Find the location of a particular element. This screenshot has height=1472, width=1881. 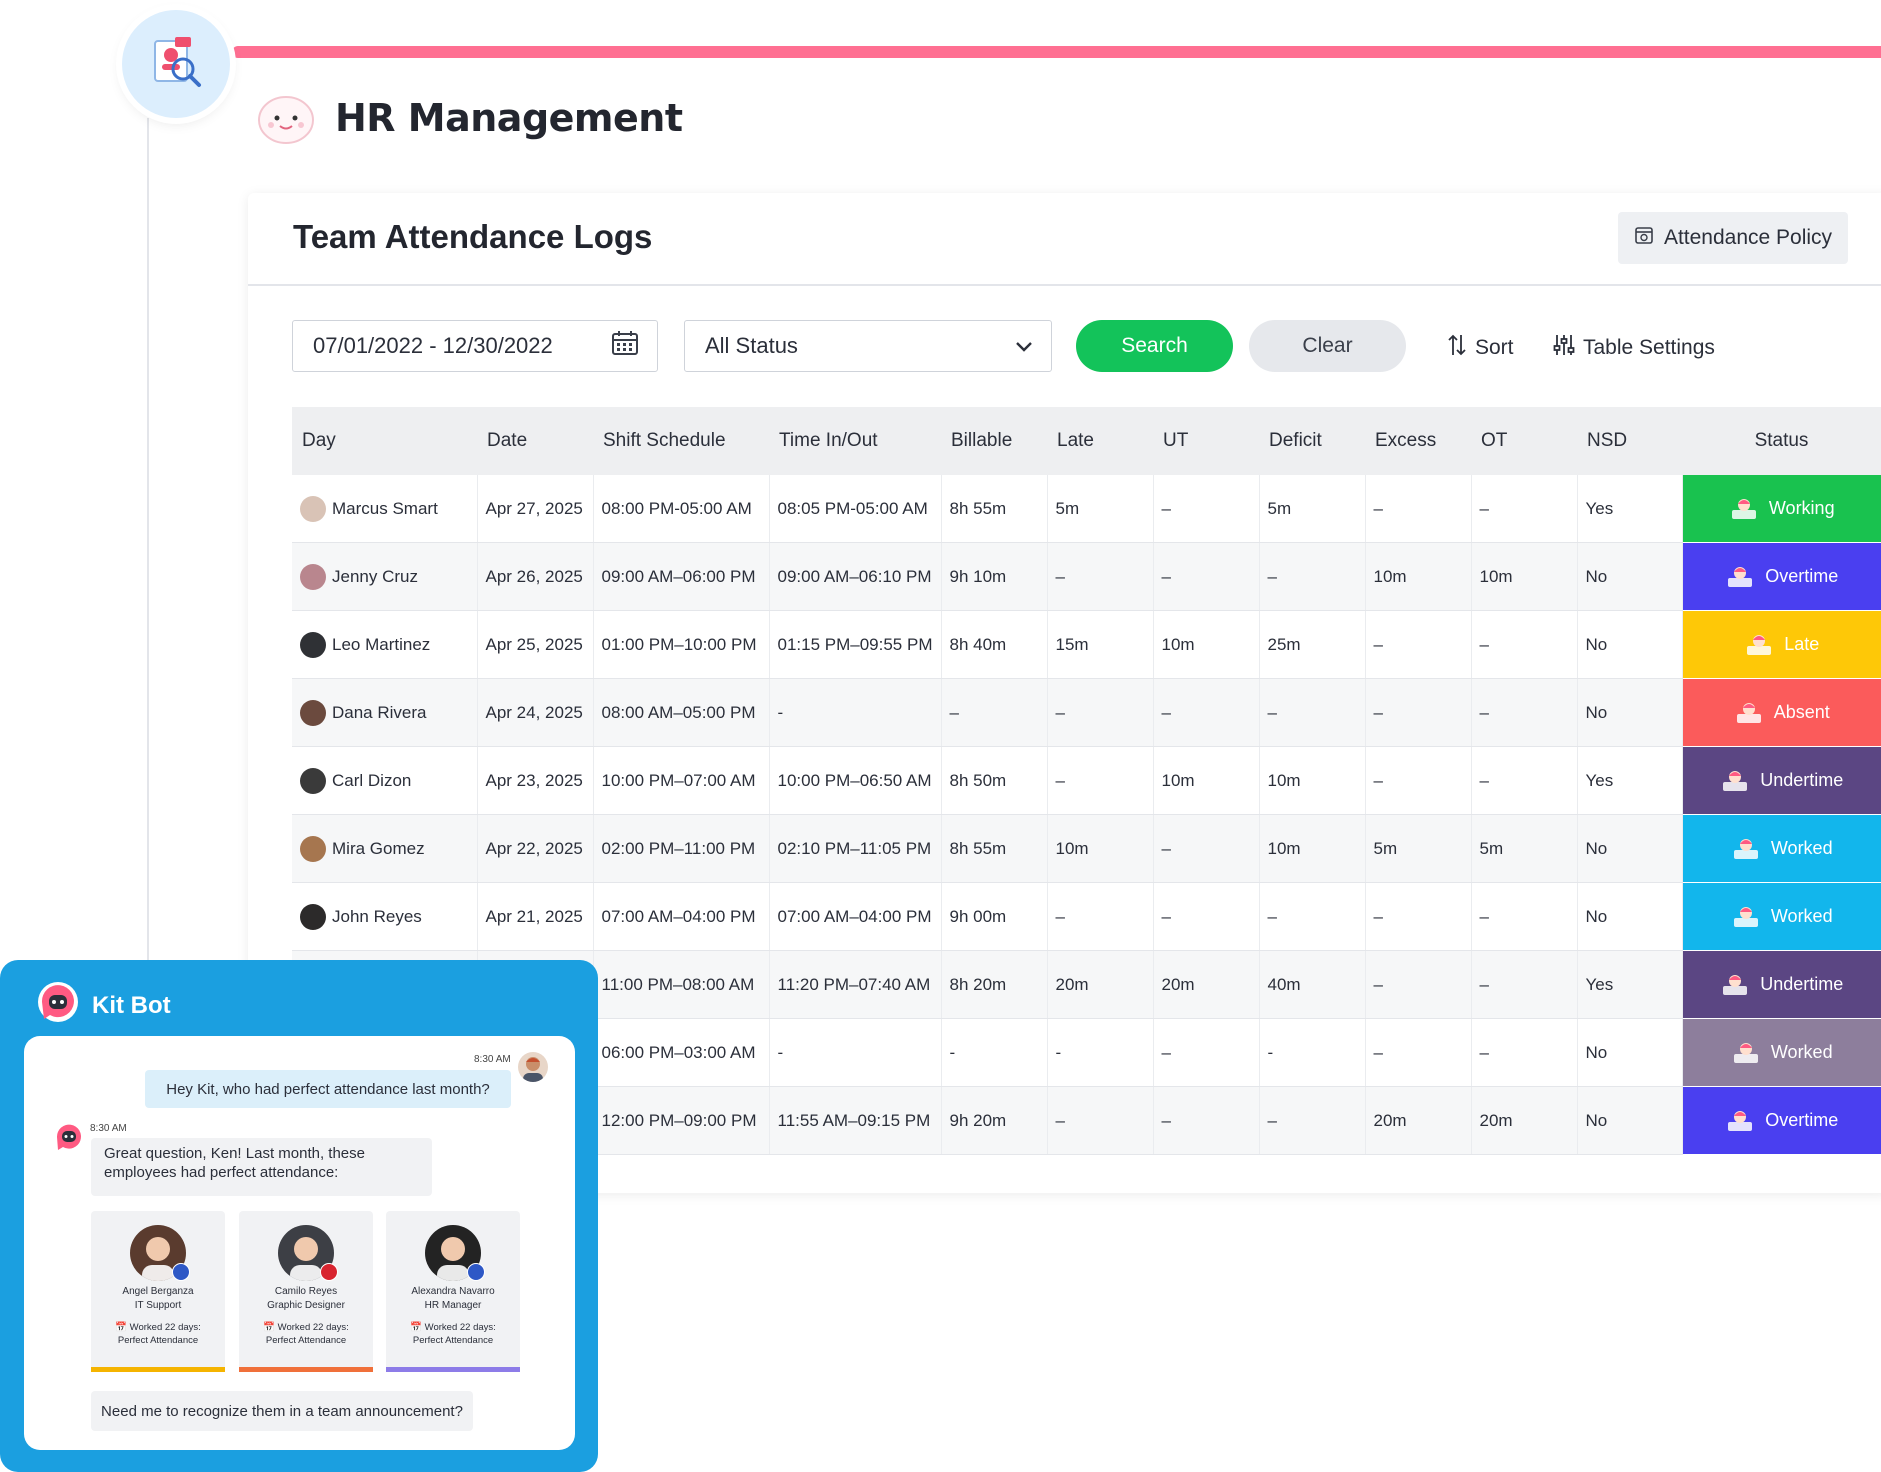

calendar-icon: 📅 is located at coordinates (416, 1327).